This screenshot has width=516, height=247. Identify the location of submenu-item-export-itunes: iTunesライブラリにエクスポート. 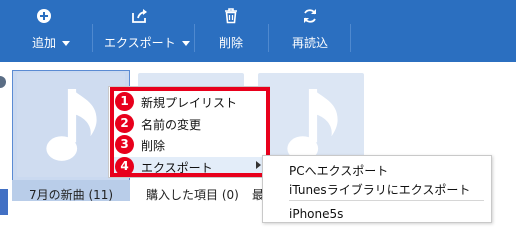
(379, 189).